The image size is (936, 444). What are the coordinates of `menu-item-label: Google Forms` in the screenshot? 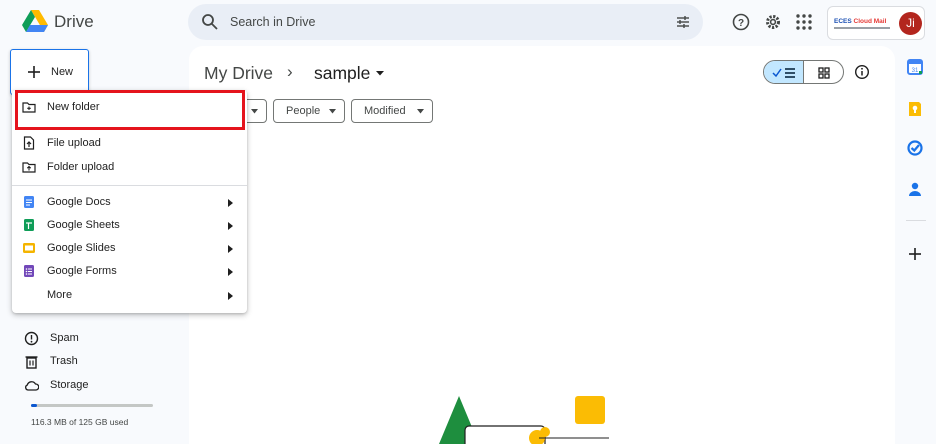 It's located at (82, 271).